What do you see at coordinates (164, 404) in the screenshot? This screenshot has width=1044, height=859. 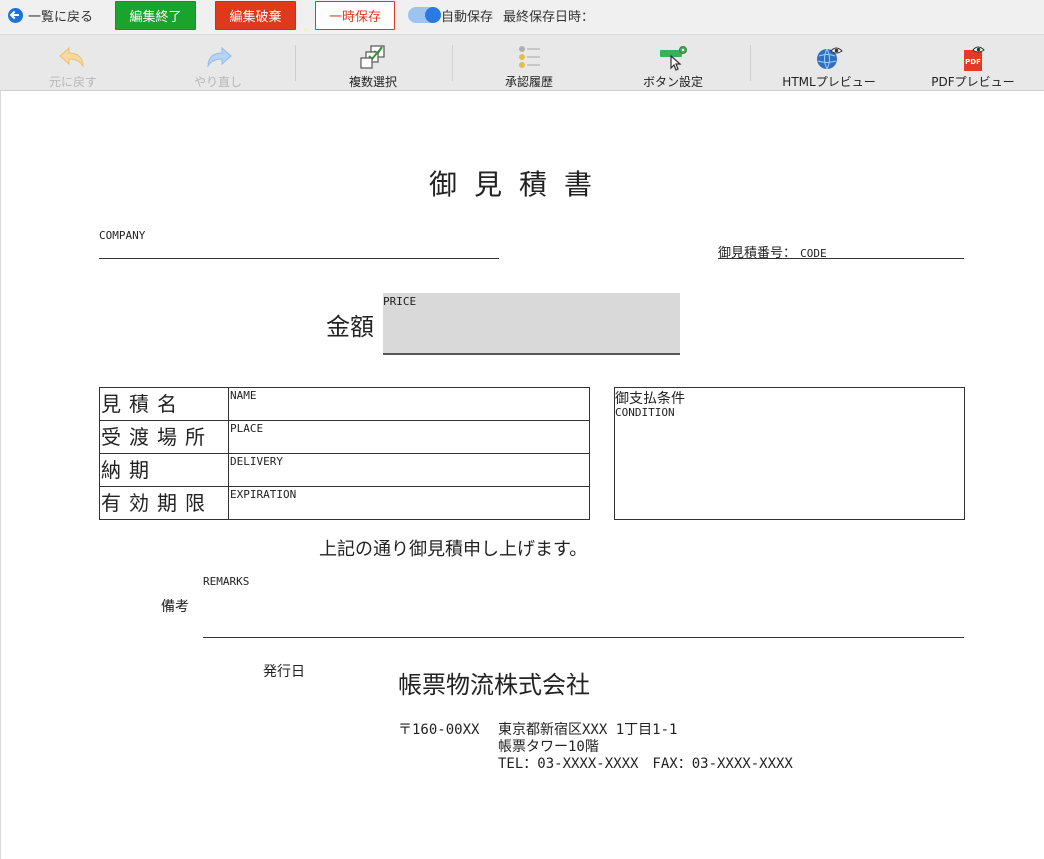 I see `row-header: 見積名` at bounding box center [164, 404].